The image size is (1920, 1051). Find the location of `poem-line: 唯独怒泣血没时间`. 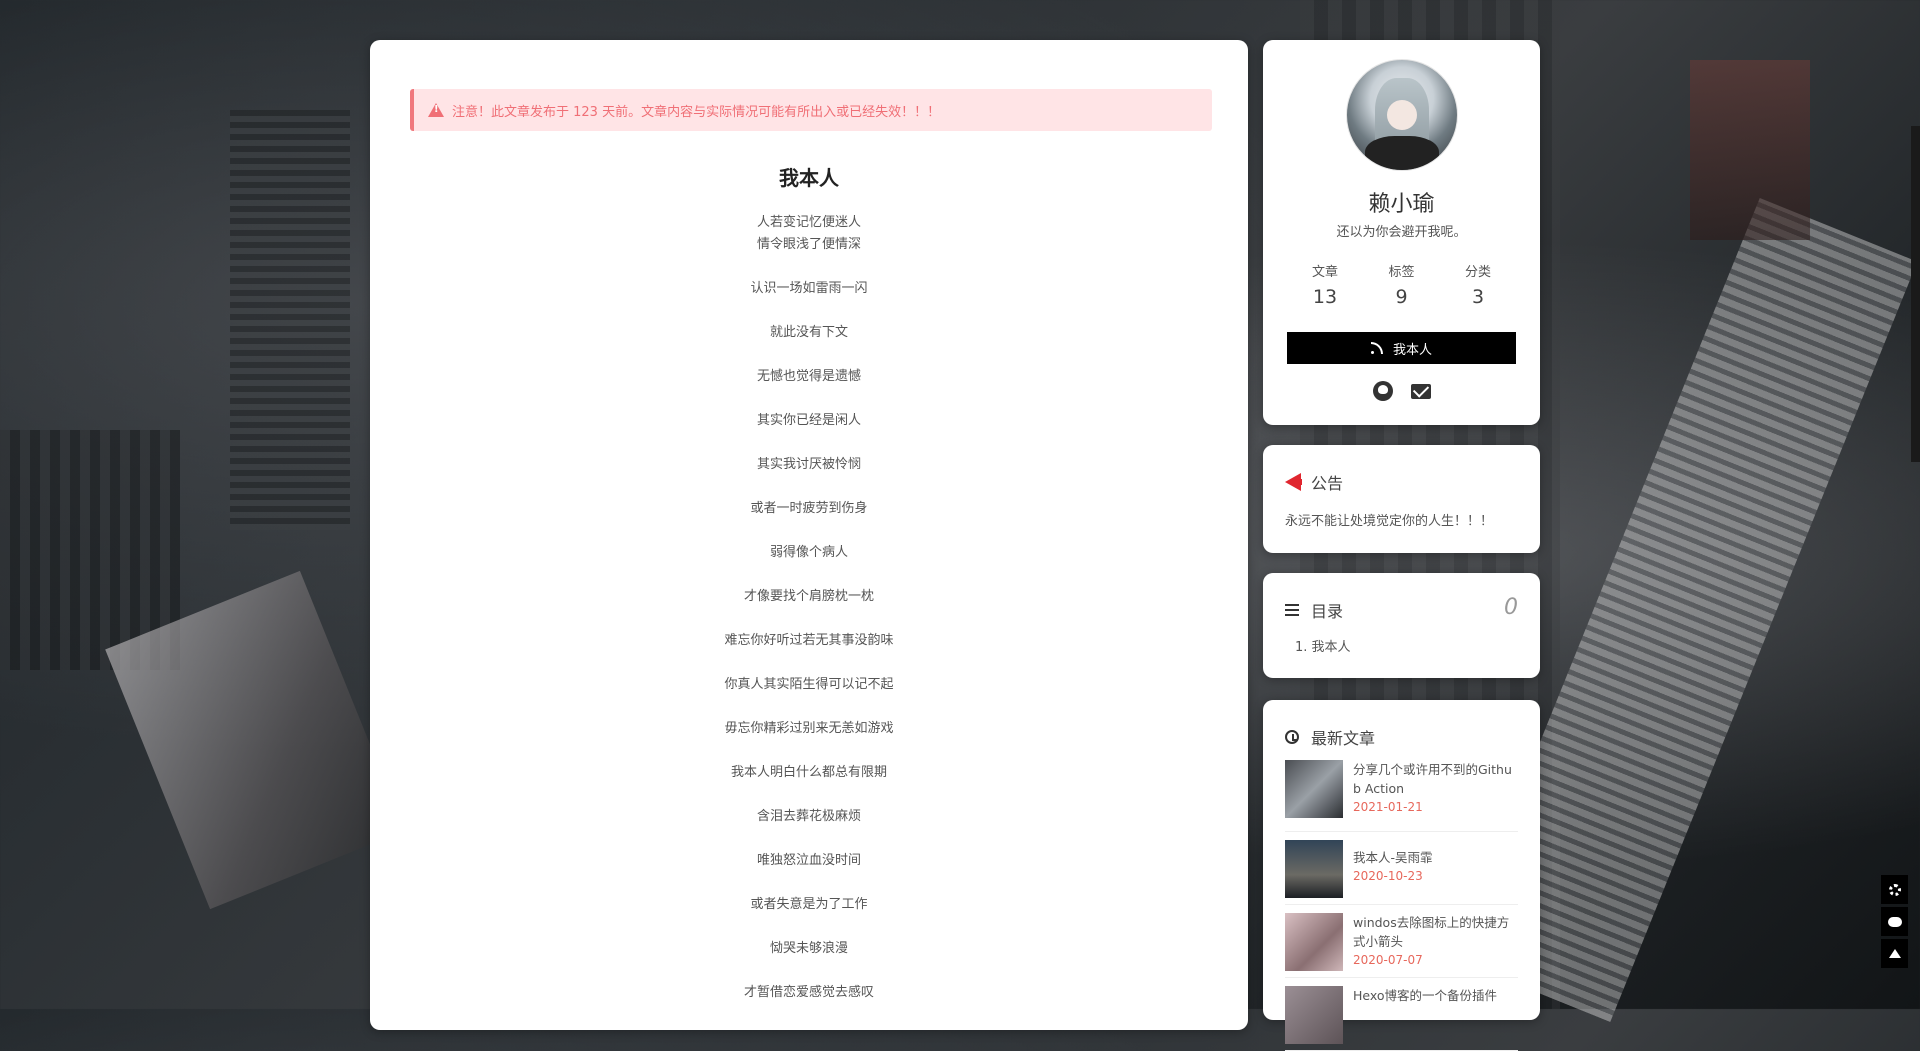

poem-line: 唯独怒泣血没时间 is located at coordinates (808, 860).